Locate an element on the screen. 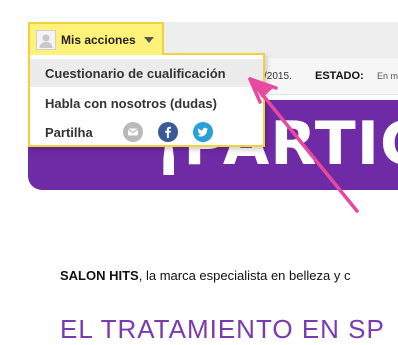 The image size is (398, 345). twitter-icon is located at coordinates (203, 132).